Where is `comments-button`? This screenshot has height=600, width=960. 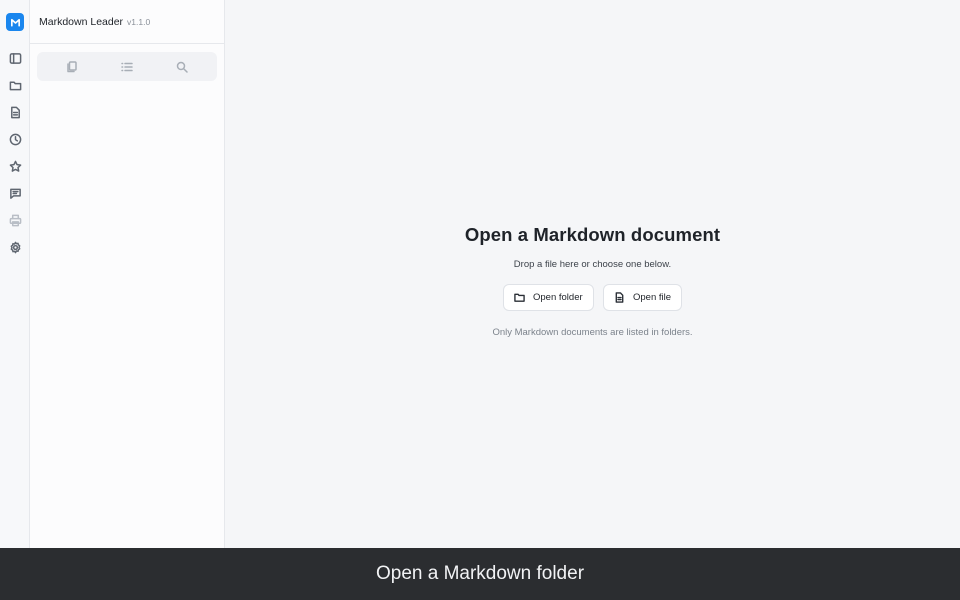 comments-button is located at coordinates (15, 193).